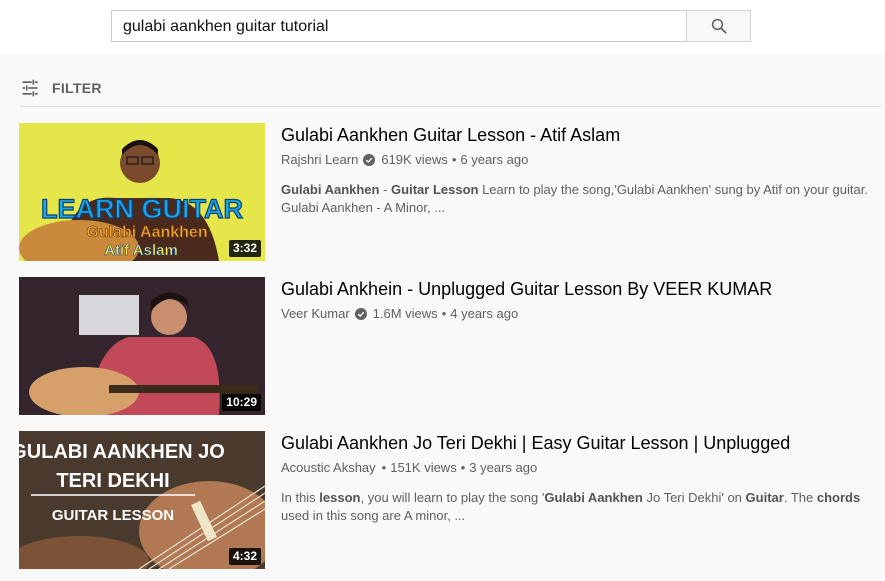  Describe the element at coordinates (503, 467) in the screenshot. I see `upload-age: 3 years ago` at that location.